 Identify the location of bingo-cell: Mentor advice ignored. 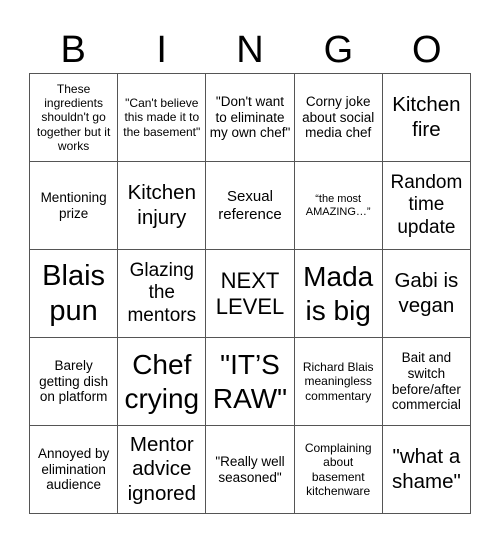
(161, 469).